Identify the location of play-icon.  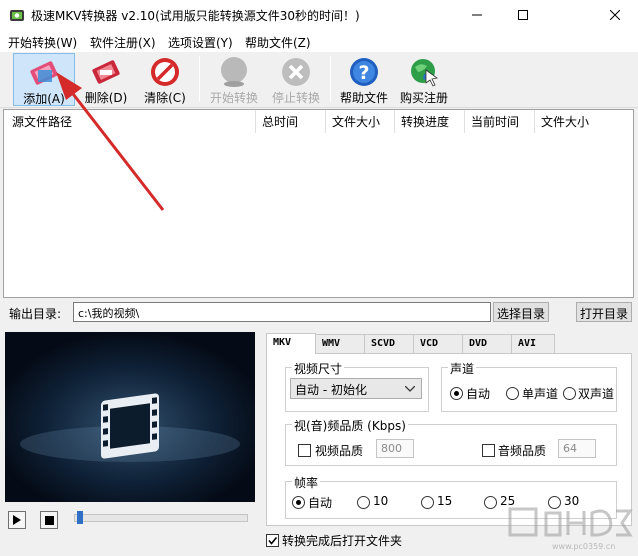
(17, 520).